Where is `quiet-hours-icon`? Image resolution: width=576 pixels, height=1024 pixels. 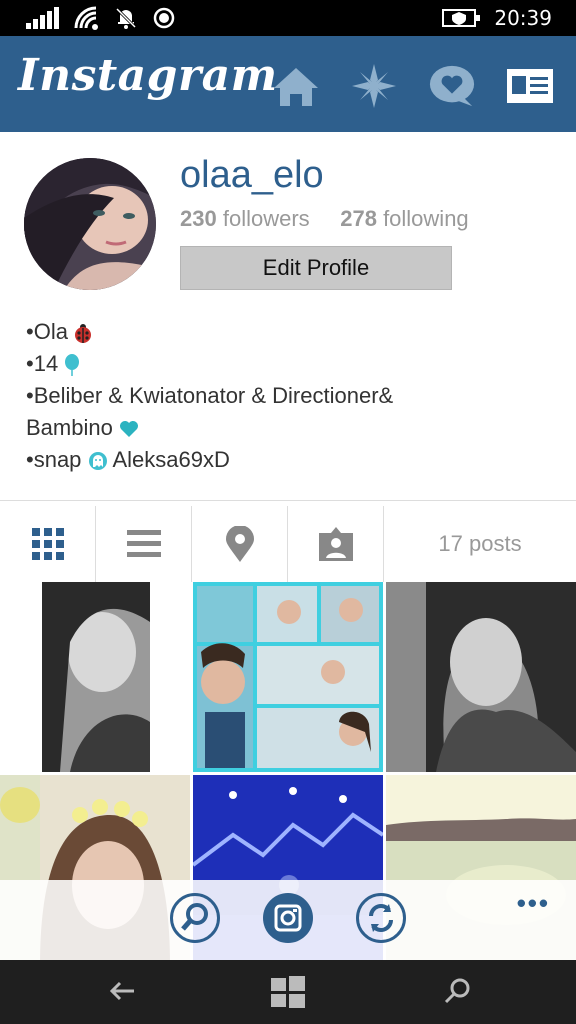 quiet-hours-icon is located at coordinates (126, 18).